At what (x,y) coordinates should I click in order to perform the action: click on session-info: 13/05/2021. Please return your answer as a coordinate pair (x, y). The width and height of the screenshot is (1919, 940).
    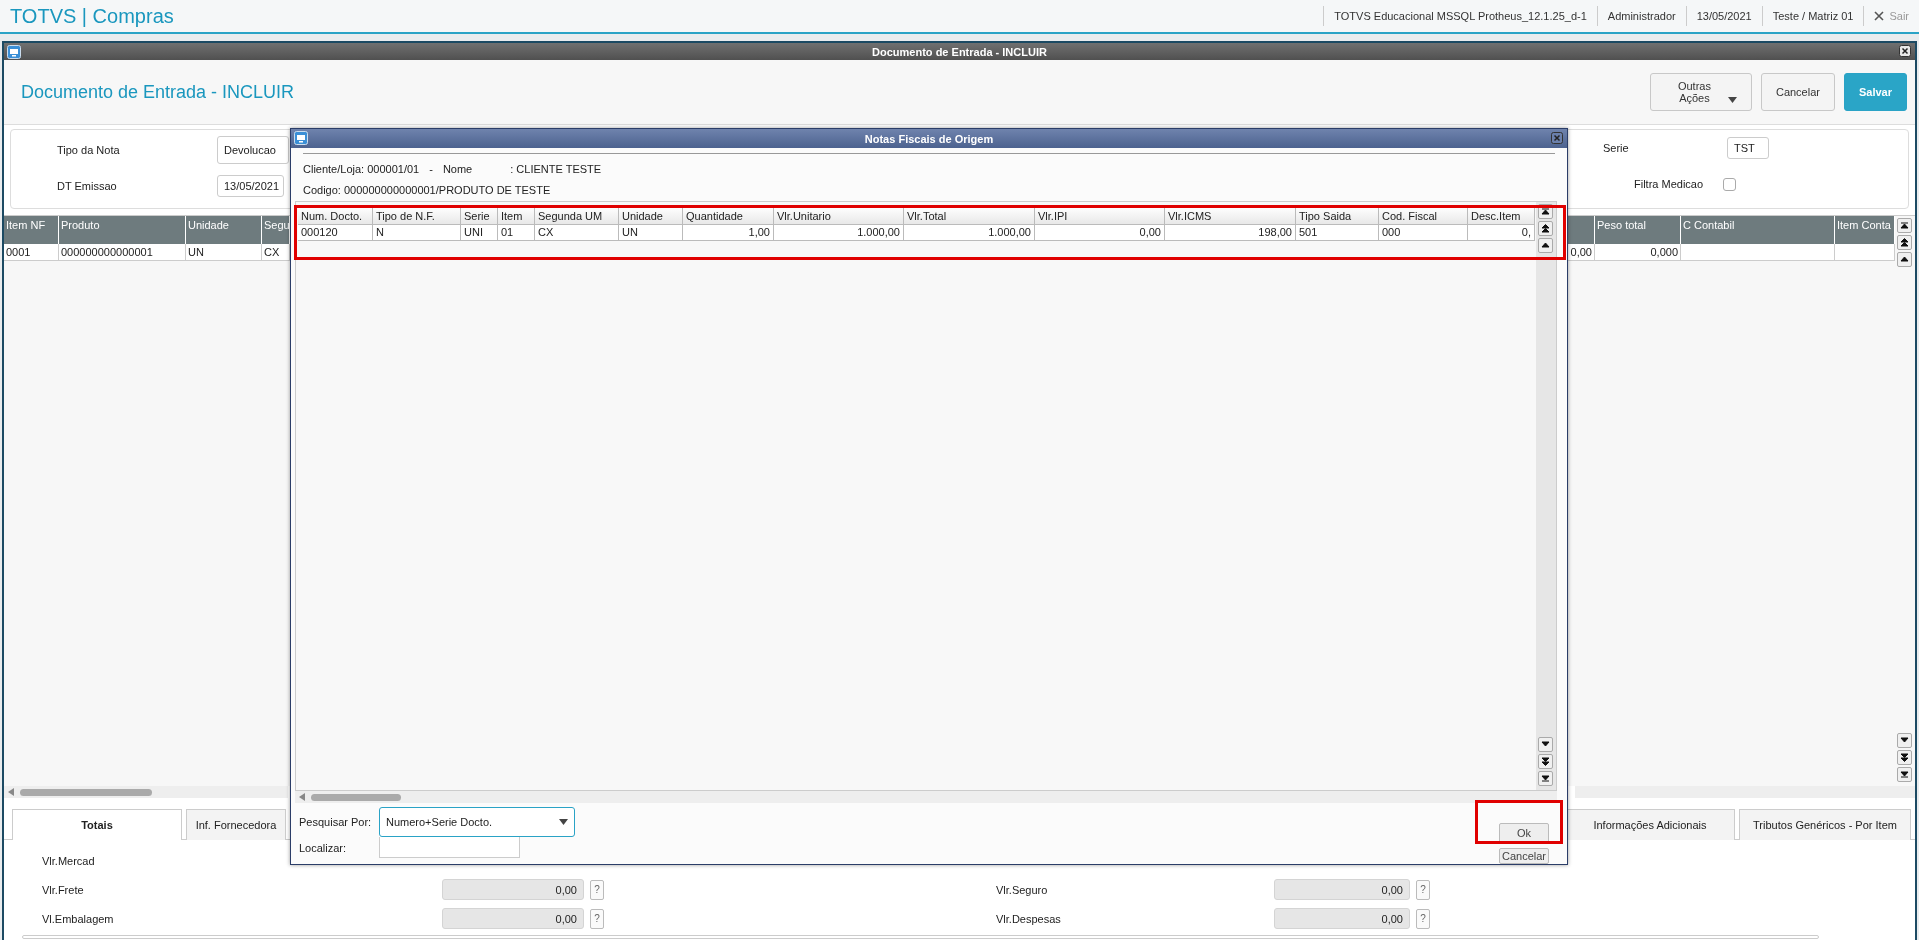
    Looking at the image, I should click on (1723, 16).